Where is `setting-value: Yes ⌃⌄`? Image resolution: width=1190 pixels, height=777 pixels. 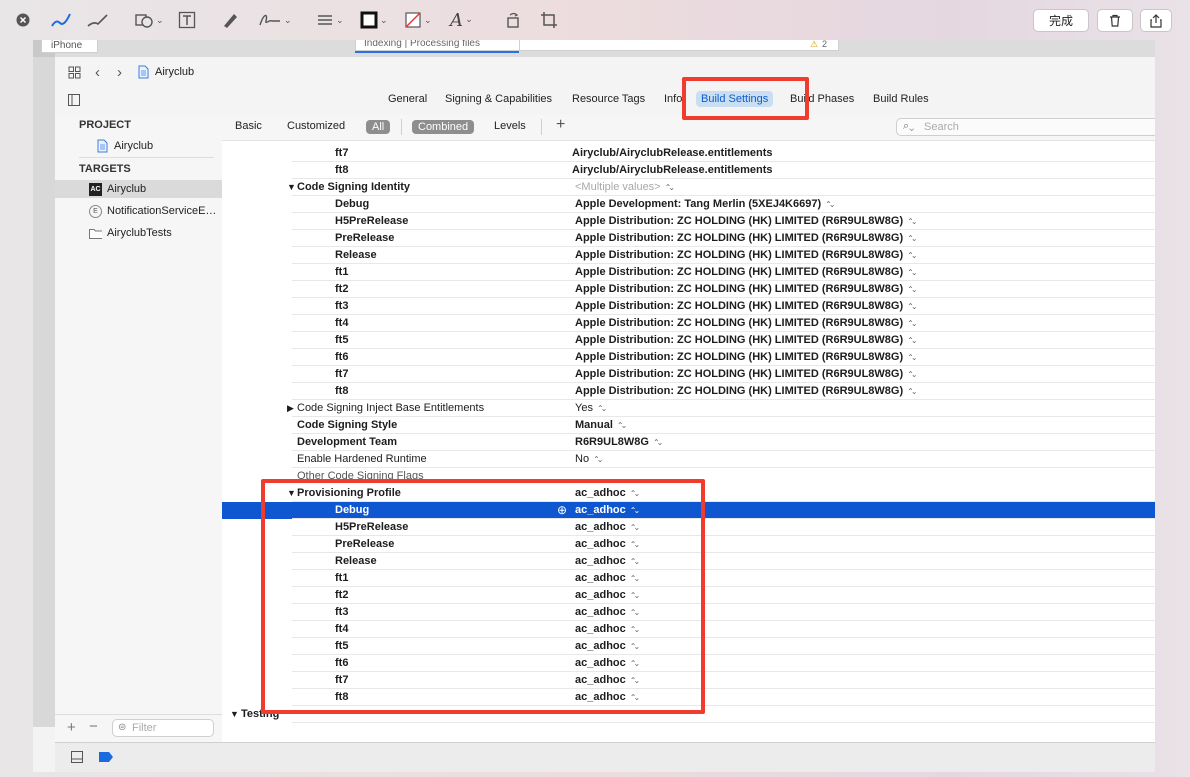
setting-value: Yes ⌃⌄ is located at coordinates (591, 408).